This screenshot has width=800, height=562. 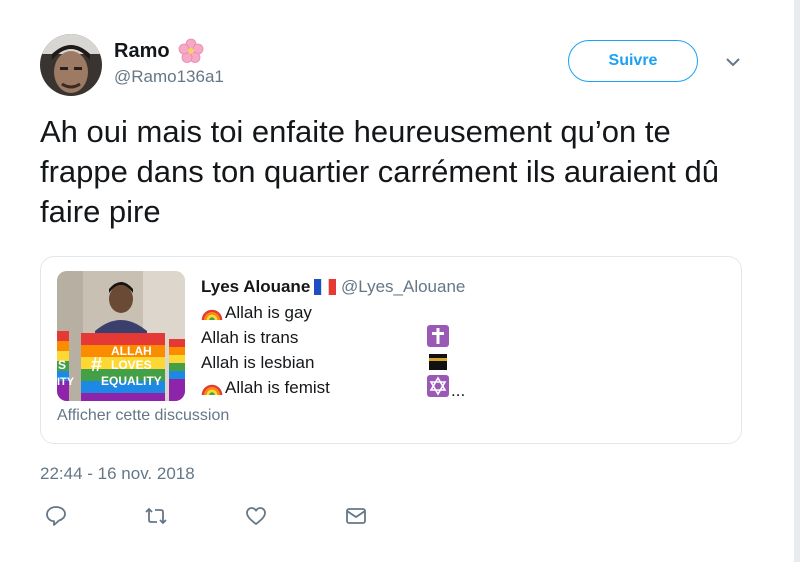 I want to click on quoted-author-name: Lyes Alouane, so click(x=269, y=287).